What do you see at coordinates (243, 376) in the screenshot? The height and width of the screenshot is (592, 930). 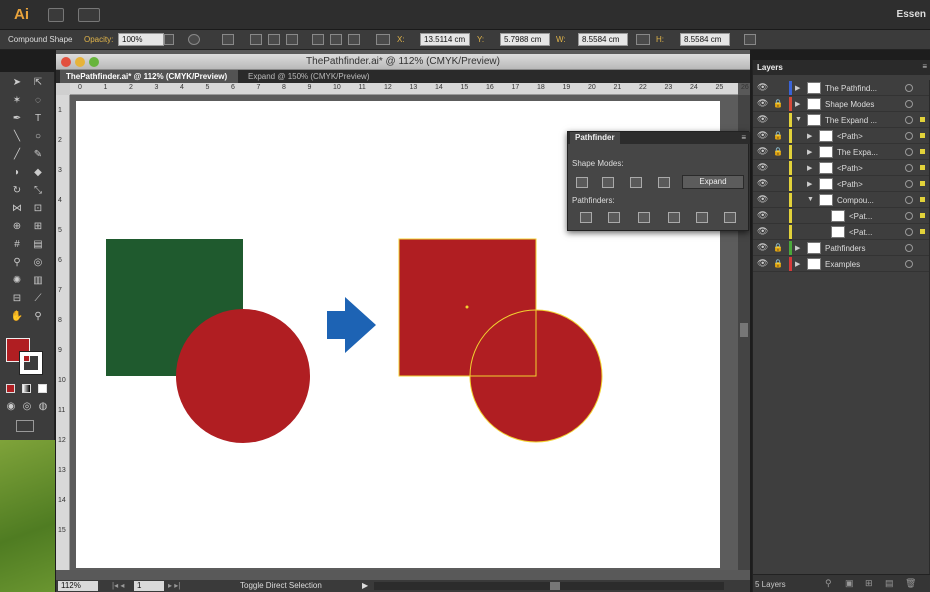 I see `red-circle` at bounding box center [243, 376].